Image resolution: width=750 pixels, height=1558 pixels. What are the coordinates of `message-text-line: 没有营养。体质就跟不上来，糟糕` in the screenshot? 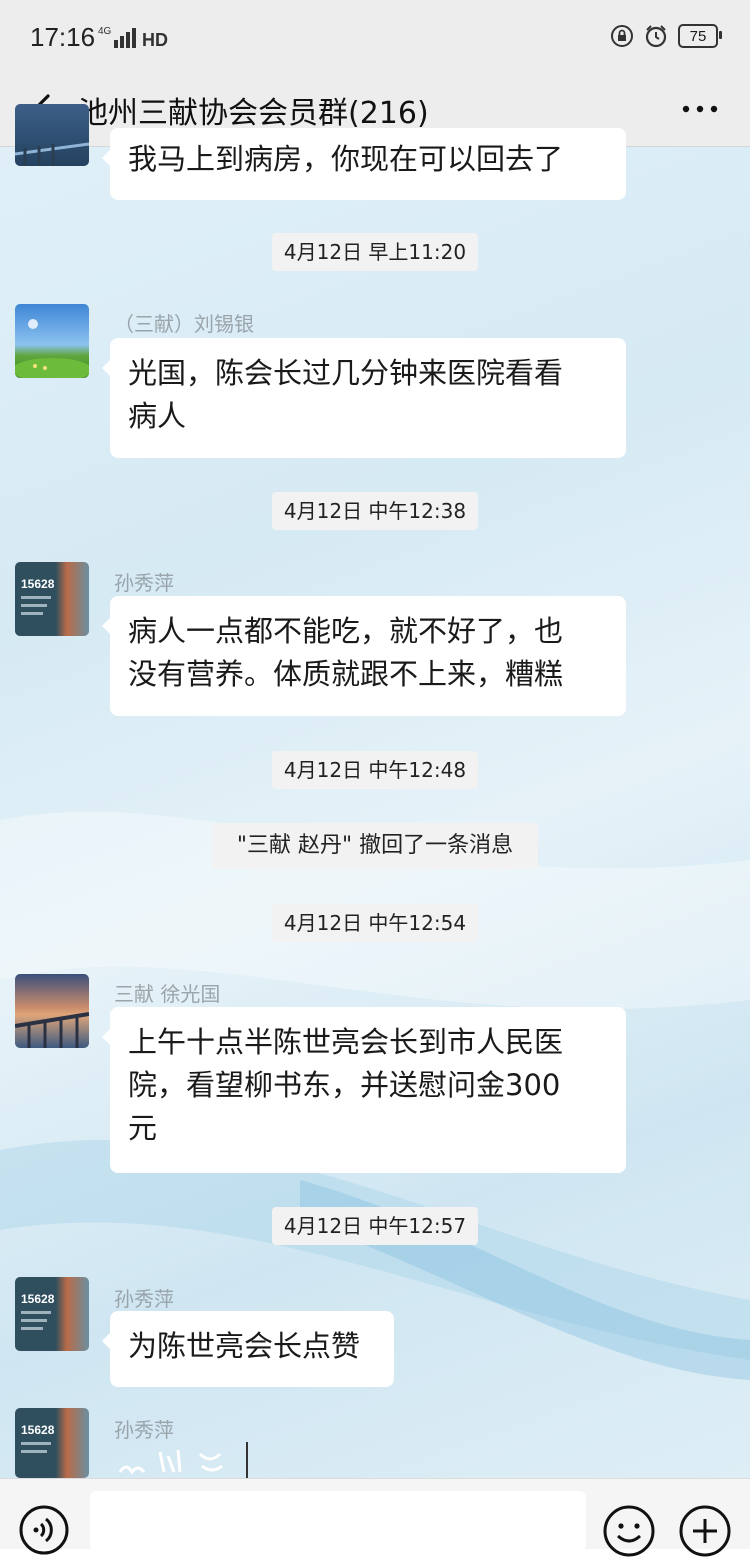 It's located at (346, 674).